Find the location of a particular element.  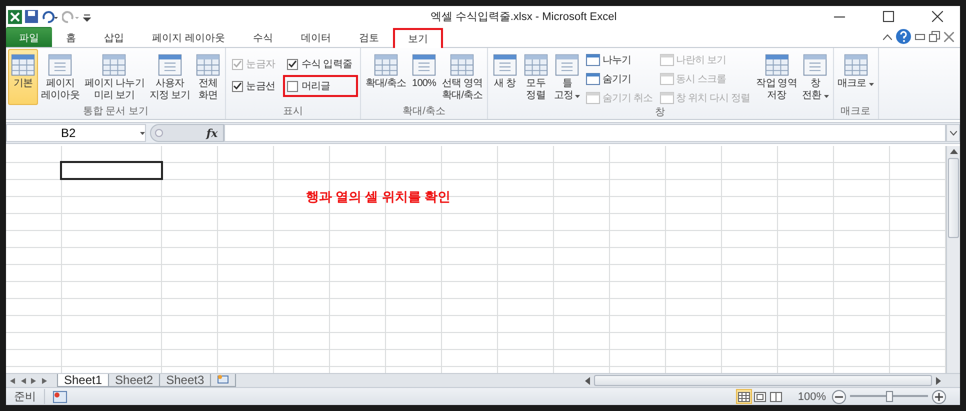

window-title: 엑셀 수식입력줄.xlsx - Microsoft Excel is located at coordinates (523, 17).